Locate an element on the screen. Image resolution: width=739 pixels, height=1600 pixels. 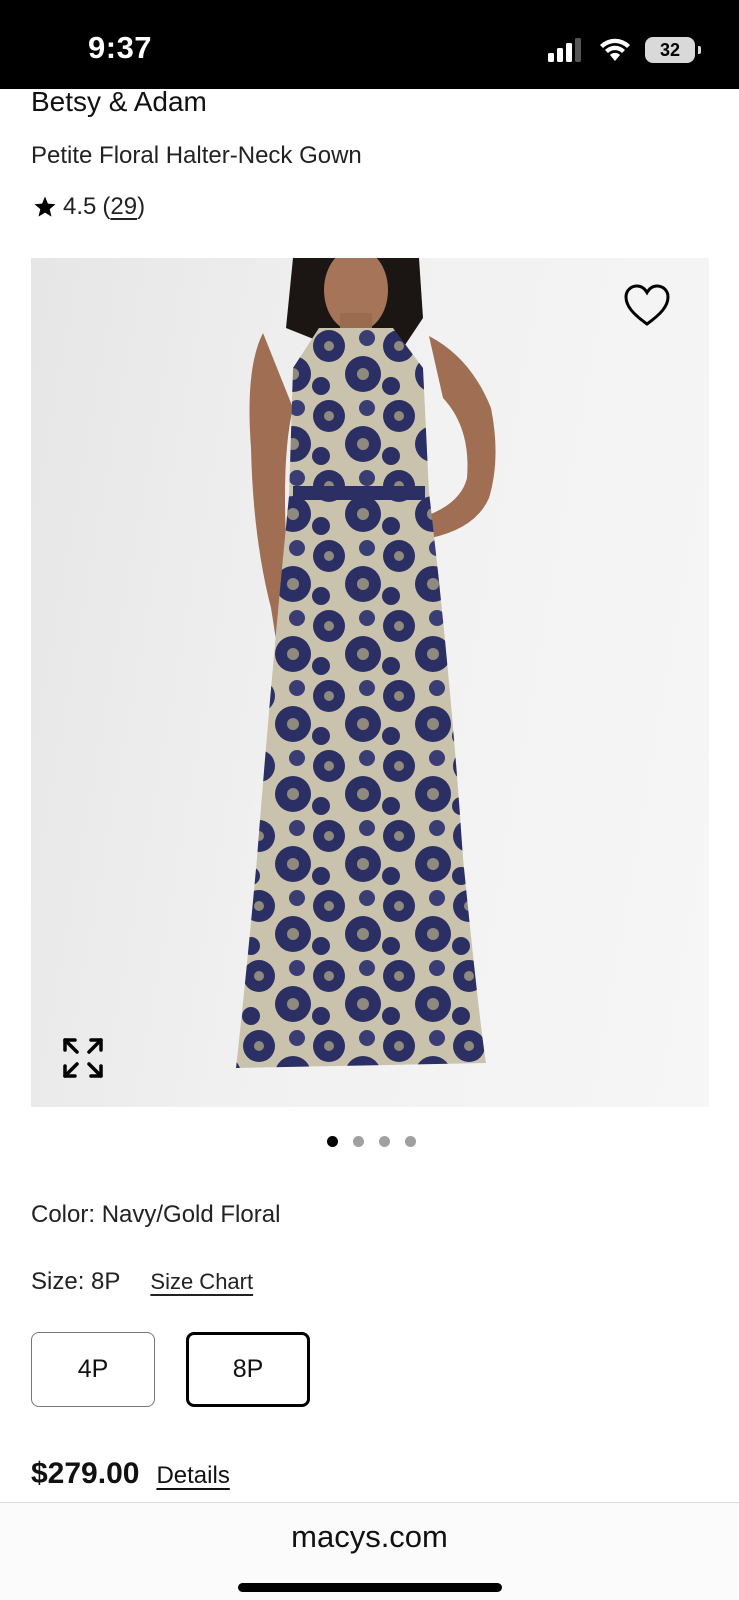
heart-icon is located at coordinates (647, 305).